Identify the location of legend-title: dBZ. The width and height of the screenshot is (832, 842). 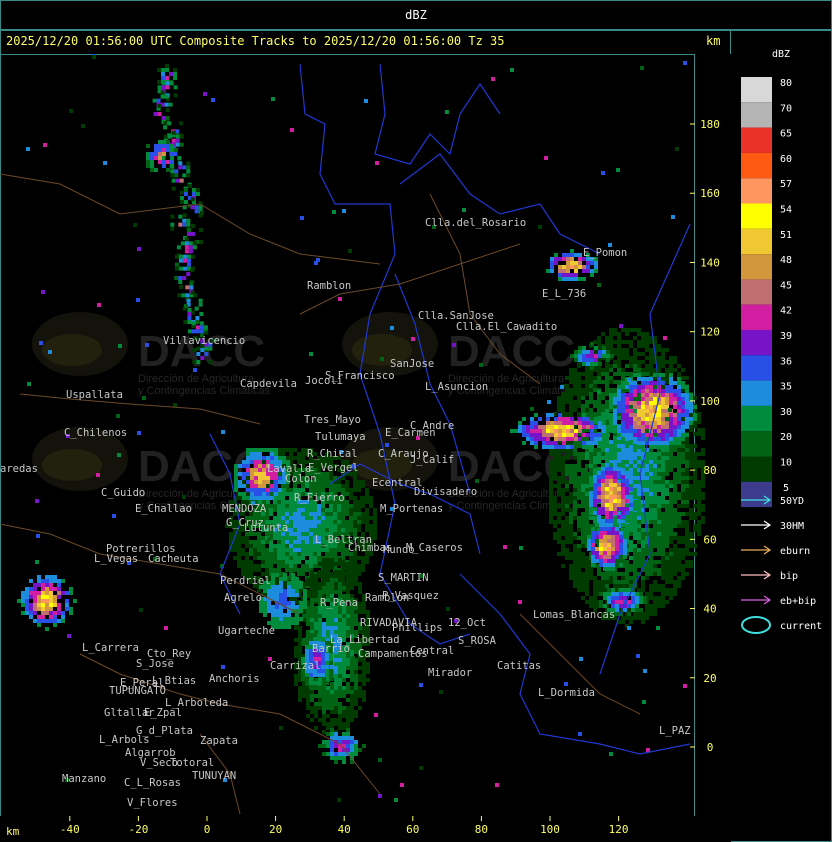
(781, 54).